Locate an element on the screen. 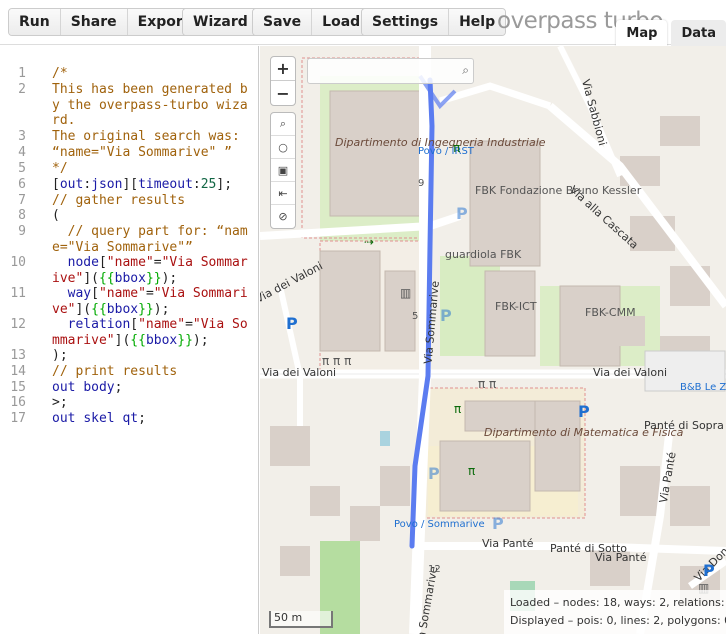 This screenshot has height=634, width=726. line-number: 9 is located at coordinates (22, 231).